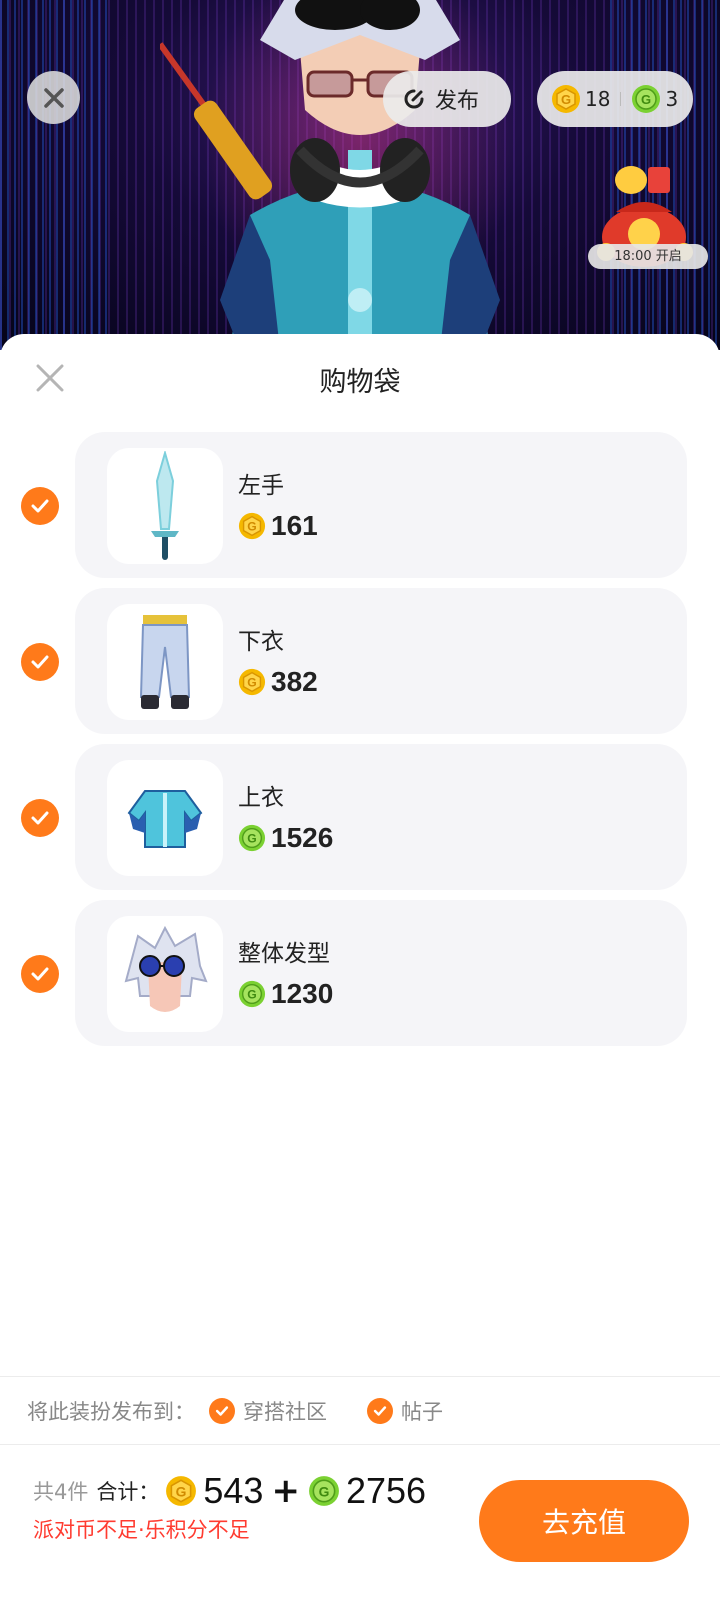 Image resolution: width=720 pixels, height=1600 pixels. Describe the element at coordinates (457, 101) in the screenshot. I see `publish-label: 发布` at that location.